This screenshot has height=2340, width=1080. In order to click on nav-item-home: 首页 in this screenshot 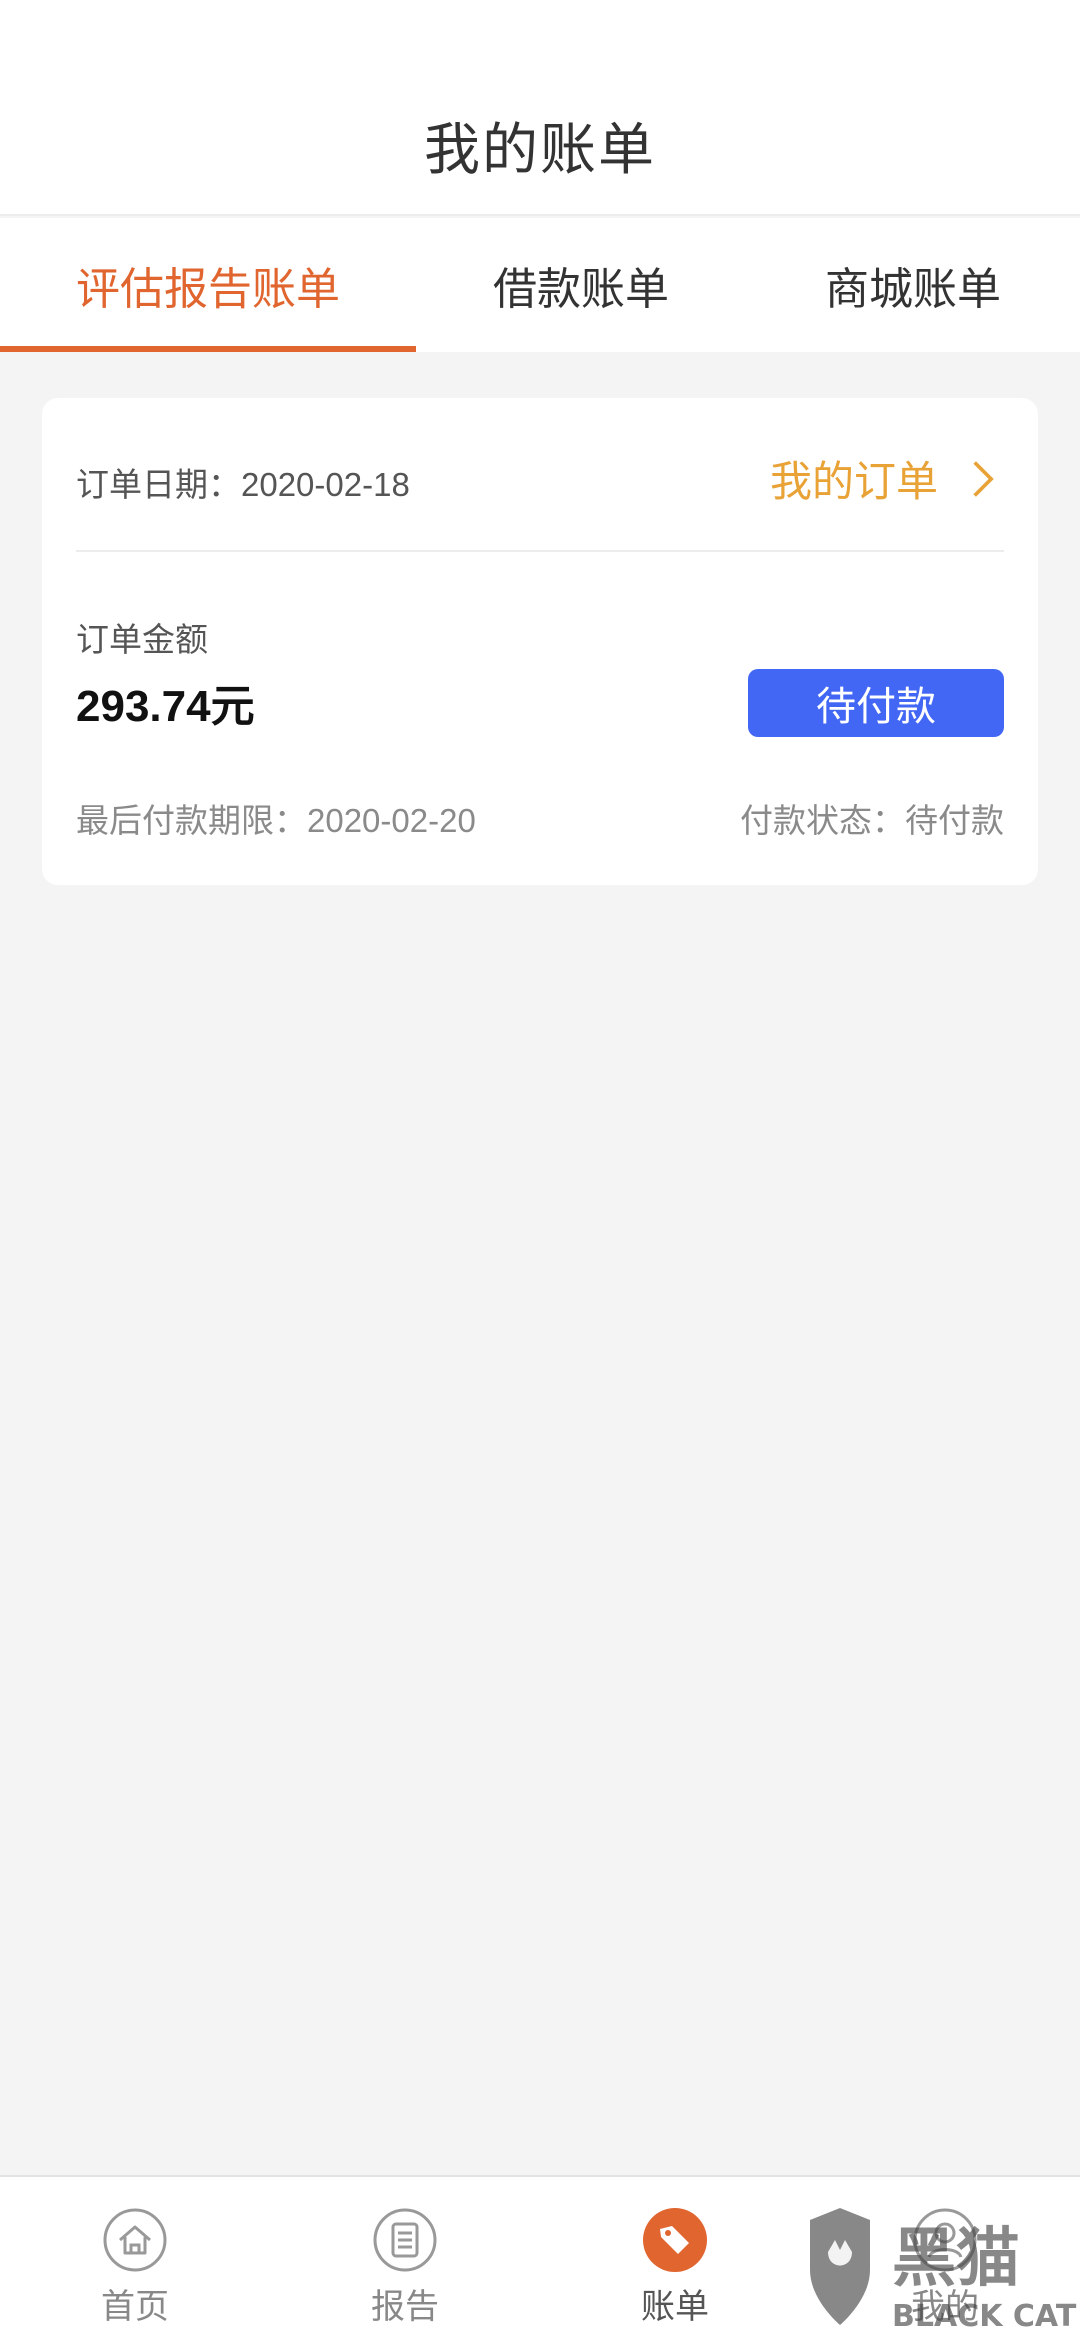, I will do `click(135, 2258)`.